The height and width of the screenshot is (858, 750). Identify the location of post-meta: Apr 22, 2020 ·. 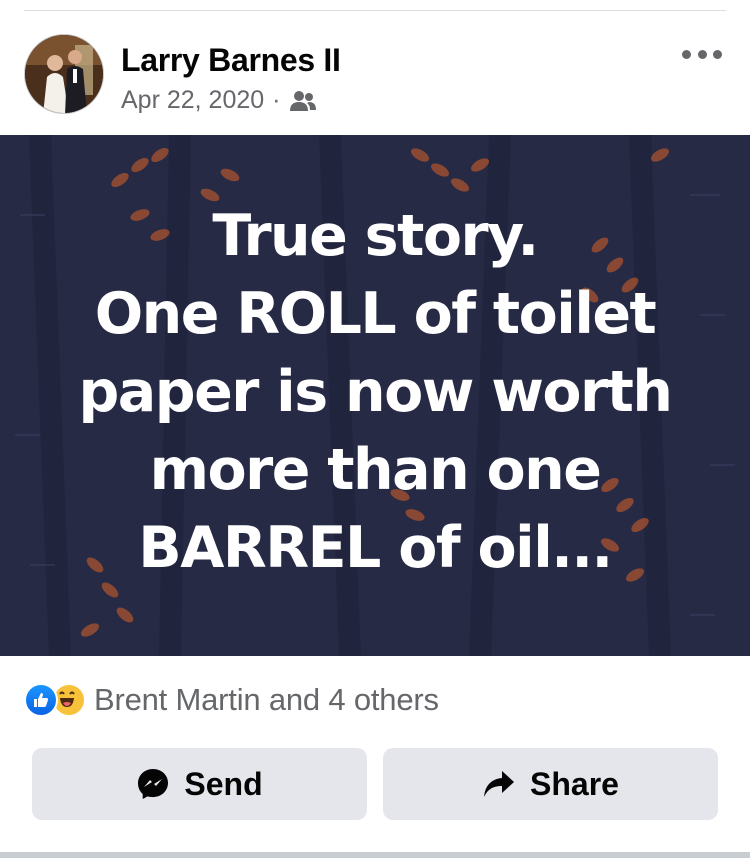
(219, 100).